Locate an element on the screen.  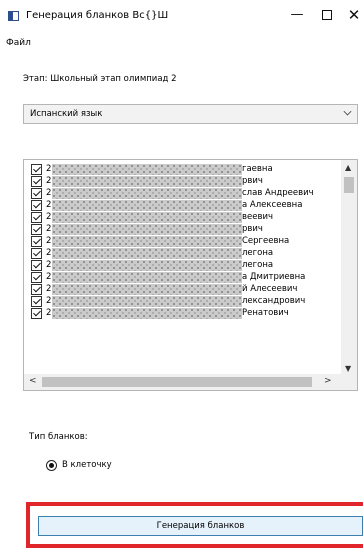
blank-type-label: Тип бланков: is located at coordinates (58, 437).